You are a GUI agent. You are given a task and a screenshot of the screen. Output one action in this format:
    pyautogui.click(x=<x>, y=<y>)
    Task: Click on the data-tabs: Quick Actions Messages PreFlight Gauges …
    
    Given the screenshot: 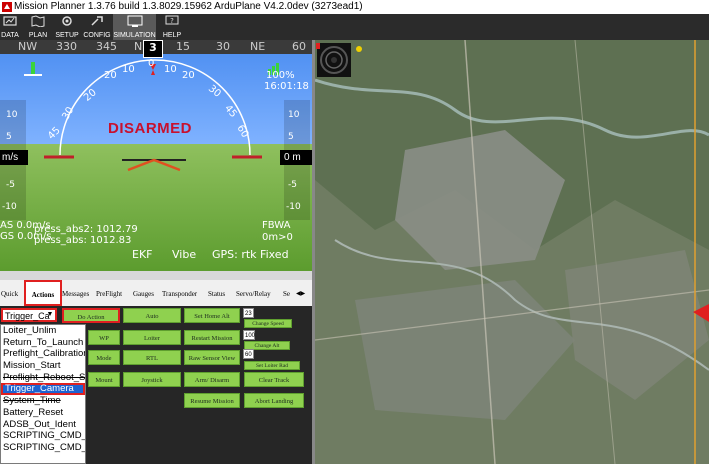 What is the action you would take?
    pyautogui.click(x=156, y=293)
    